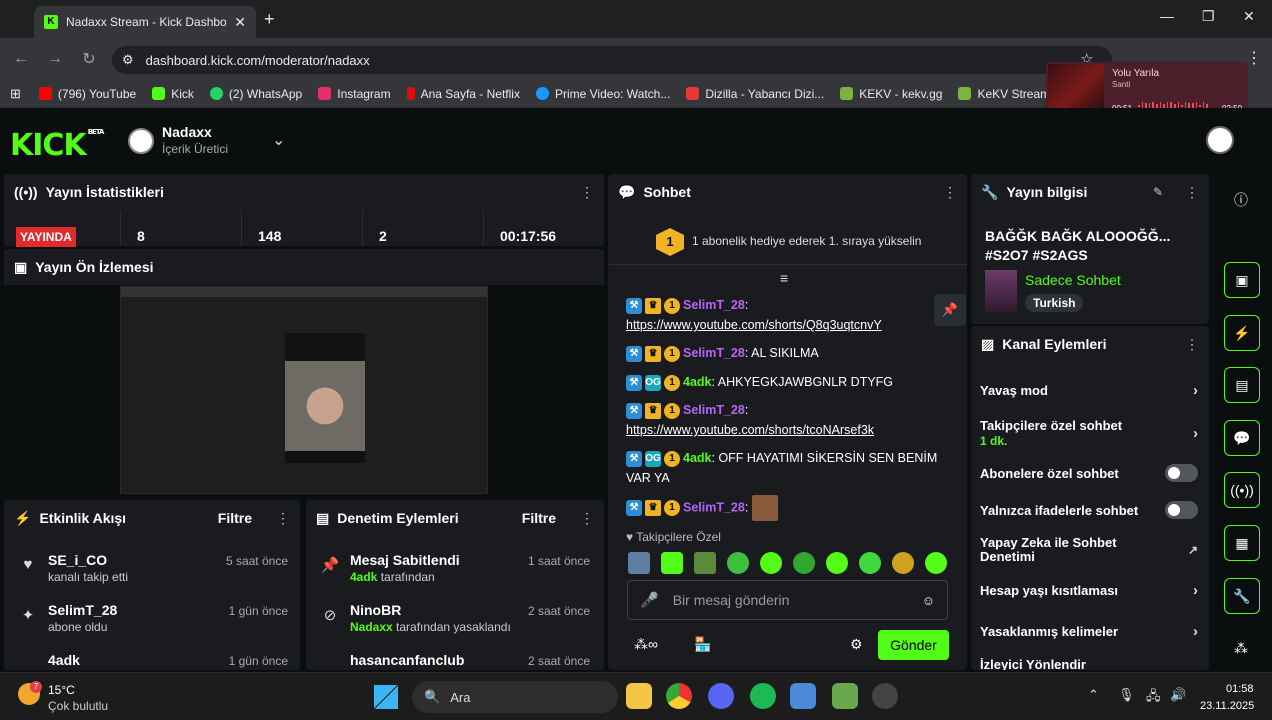 The width and height of the screenshot is (1272, 720). I want to click on minecraft-icon, so click(845, 696).